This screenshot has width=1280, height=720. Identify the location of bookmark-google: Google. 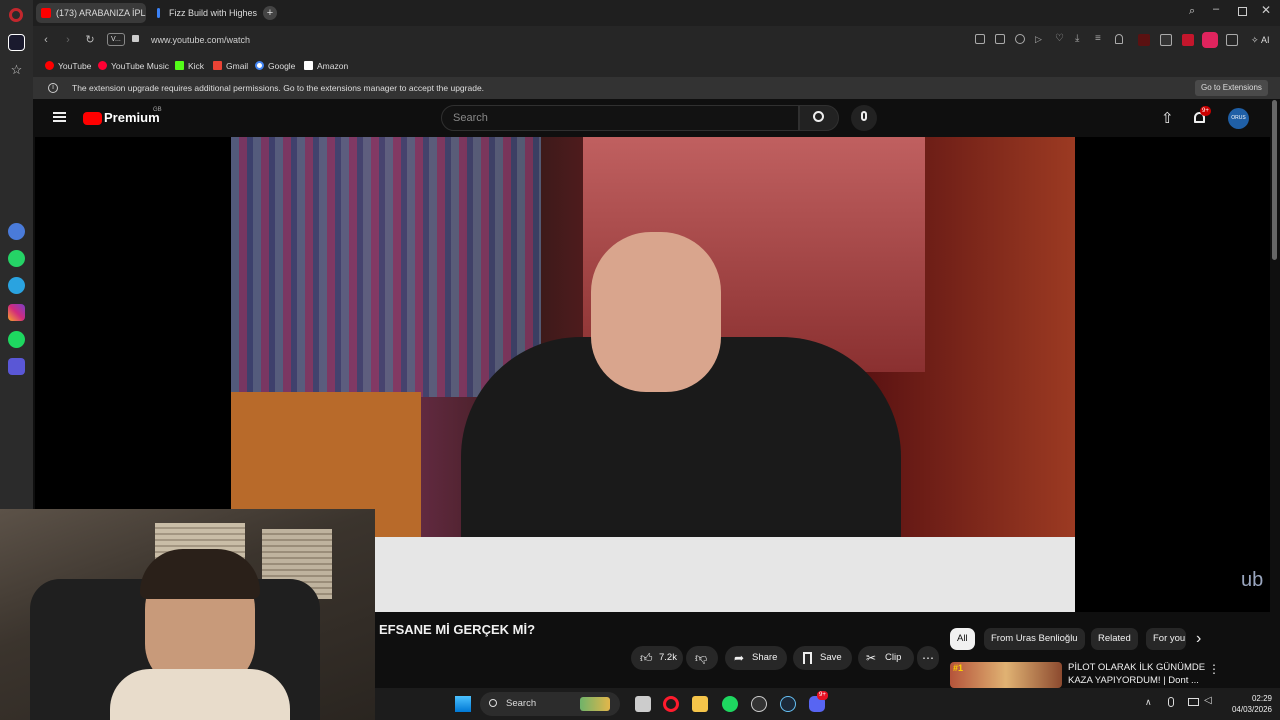
(275, 66).